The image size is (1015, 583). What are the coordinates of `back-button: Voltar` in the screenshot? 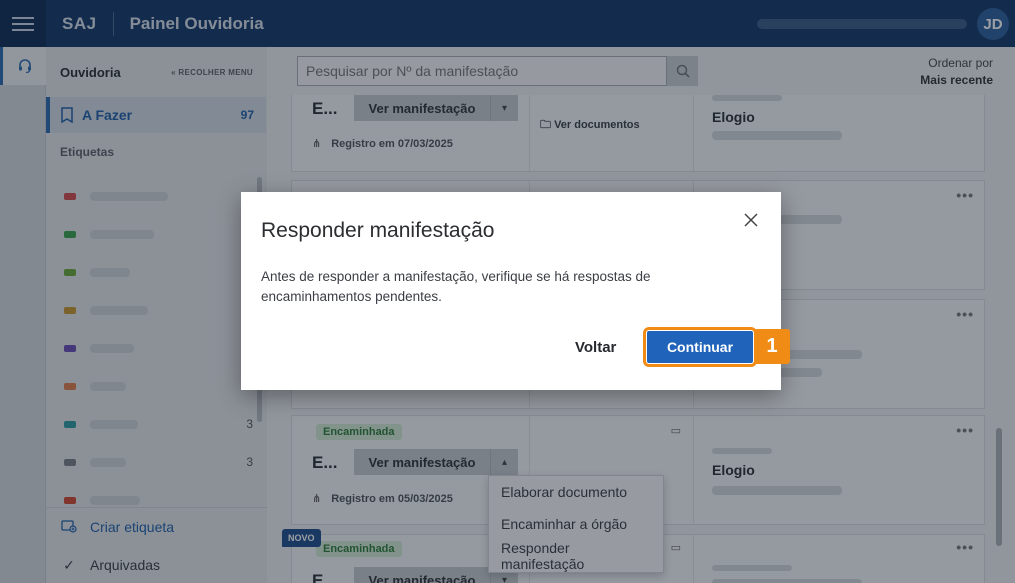 It's located at (595, 347).